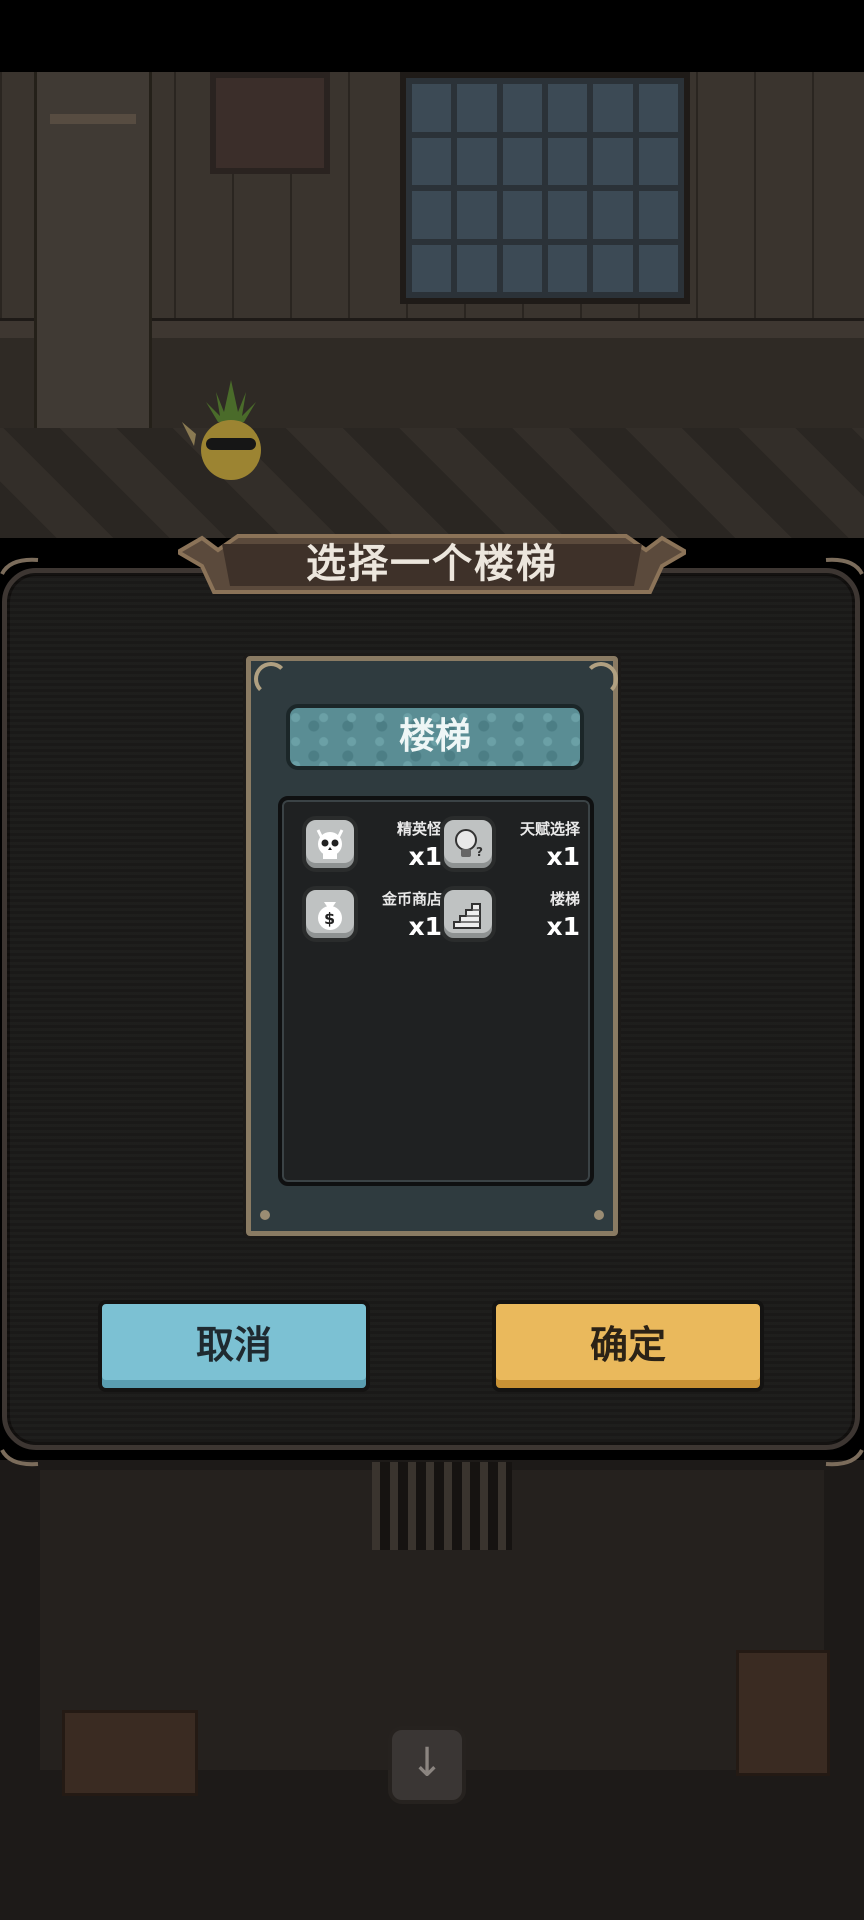  What do you see at coordinates (93, 260) in the screenshot?
I see `background-pillar` at bounding box center [93, 260].